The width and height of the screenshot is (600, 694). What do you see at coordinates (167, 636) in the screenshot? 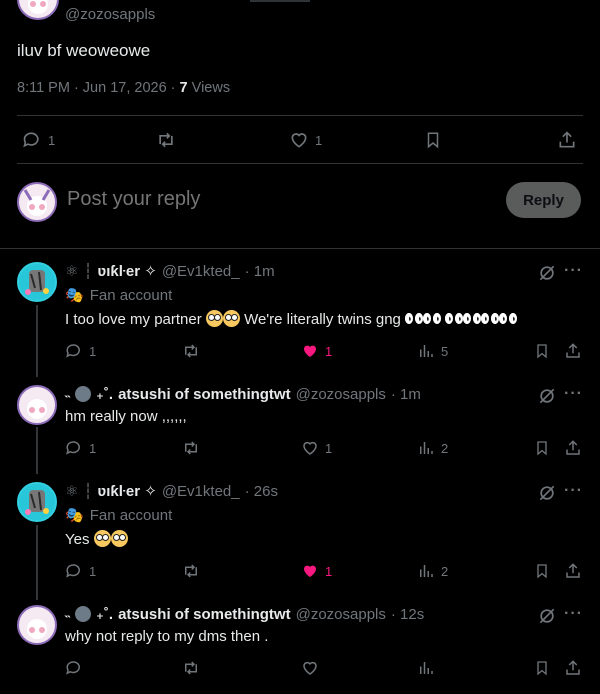
I see `reply-text: why not reply to my dms then .` at bounding box center [167, 636].